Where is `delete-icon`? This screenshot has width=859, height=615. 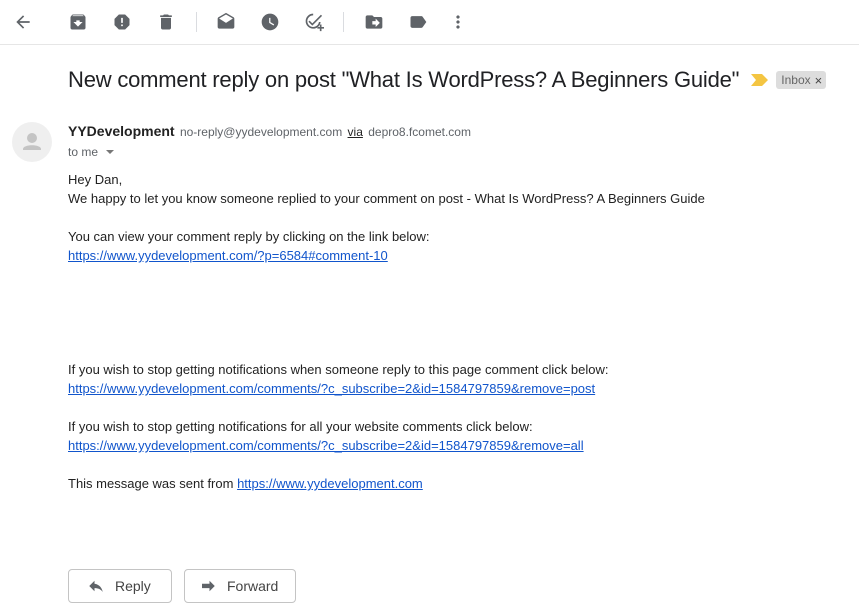
delete-icon is located at coordinates (166, 22).